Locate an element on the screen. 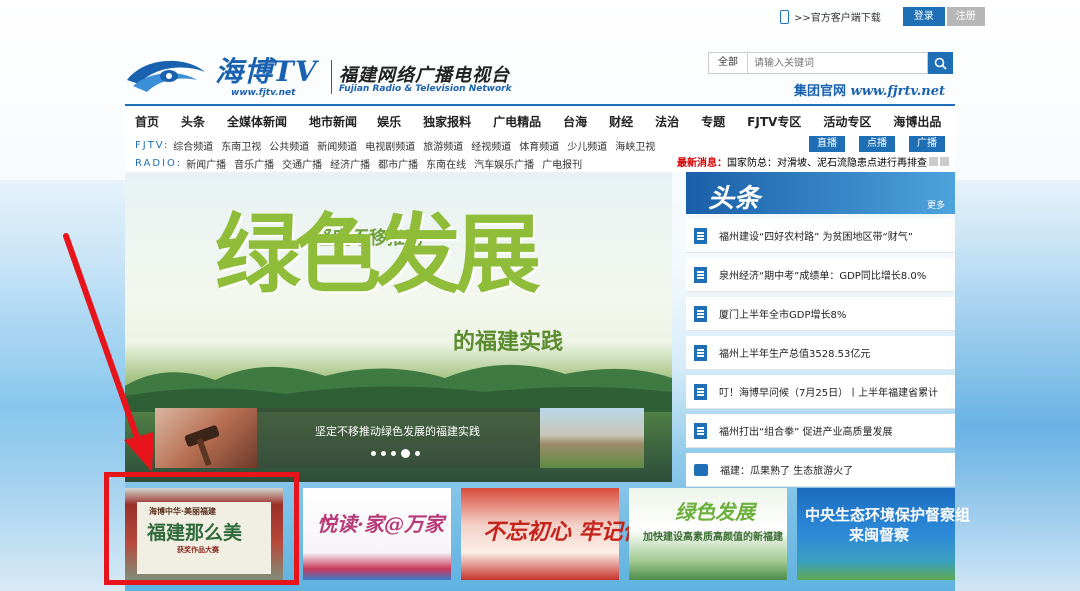 The image size is (1080, 591). live-button: 直播 is located at coordinates (827, 144).